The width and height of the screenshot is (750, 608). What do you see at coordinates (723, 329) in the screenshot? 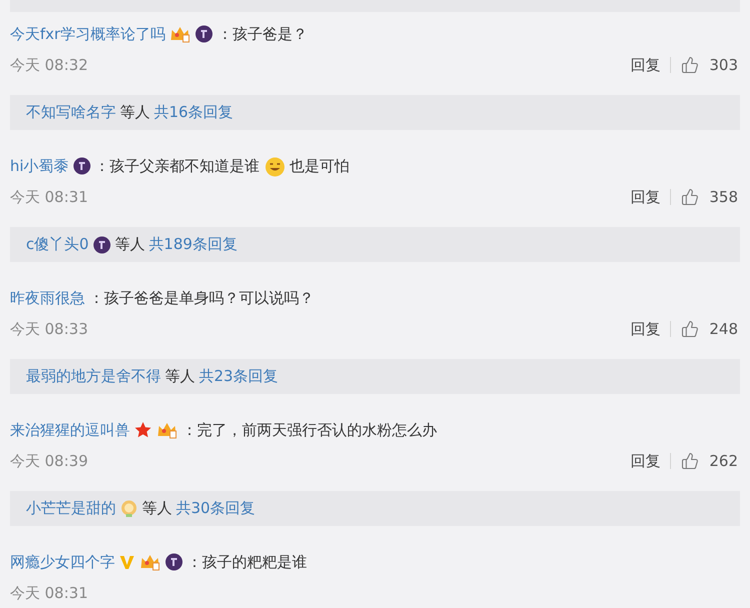
I see `like-count: 248` at bounding box center [723, 329].